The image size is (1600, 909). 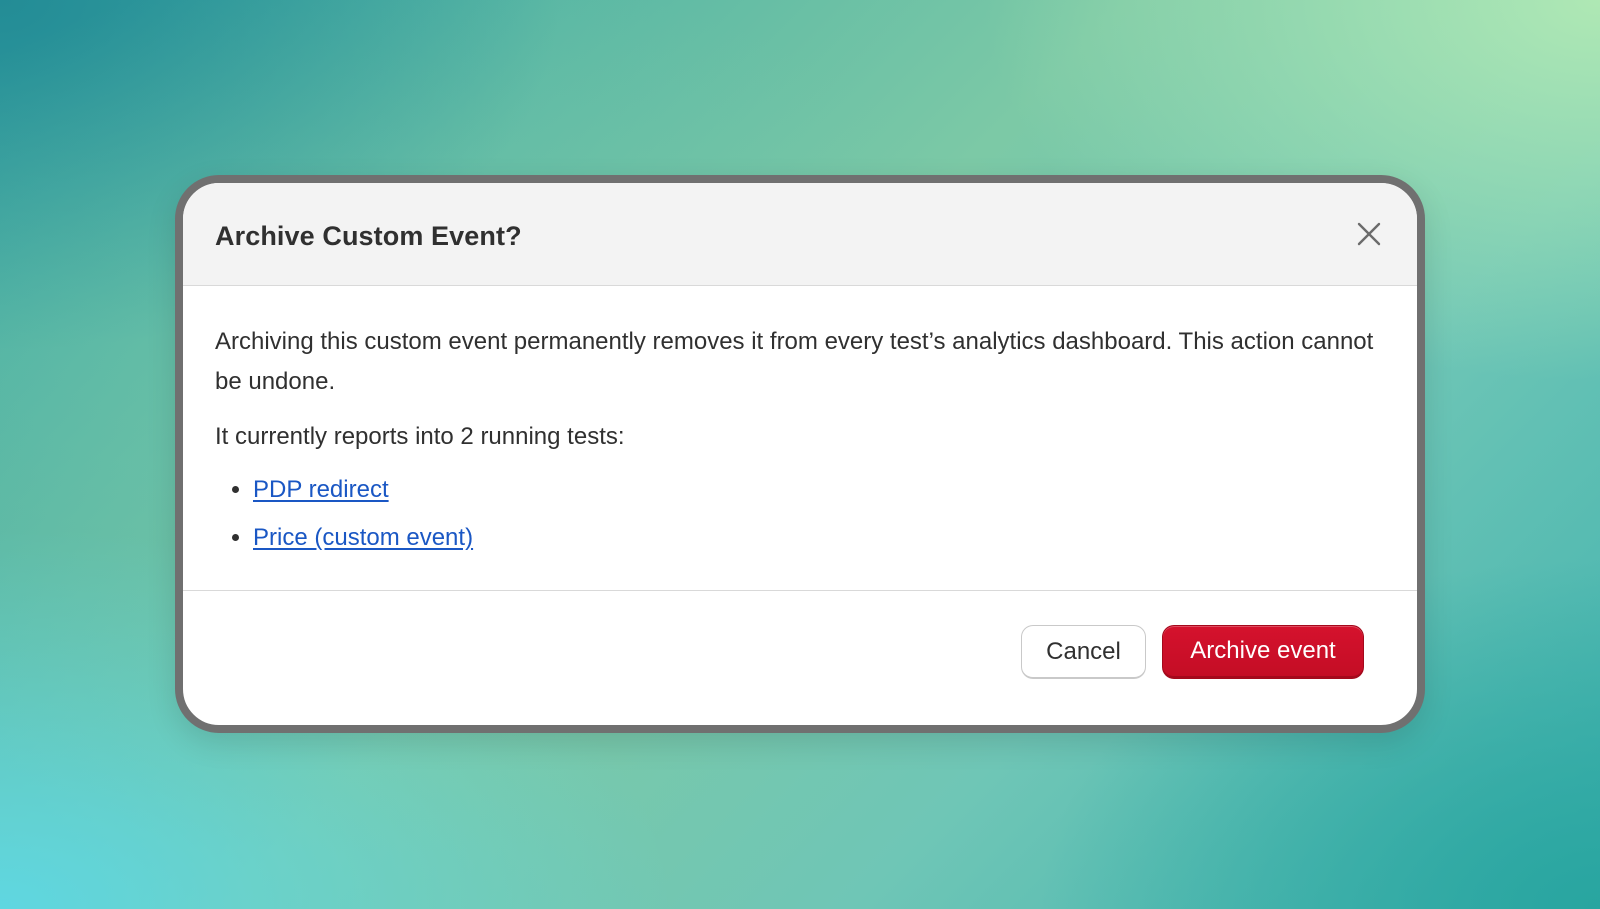 What do you see at coordinates (1083, 652) in the screenshot?
I see `cancel-button: Cancel` at bounding box center [1083, 652].